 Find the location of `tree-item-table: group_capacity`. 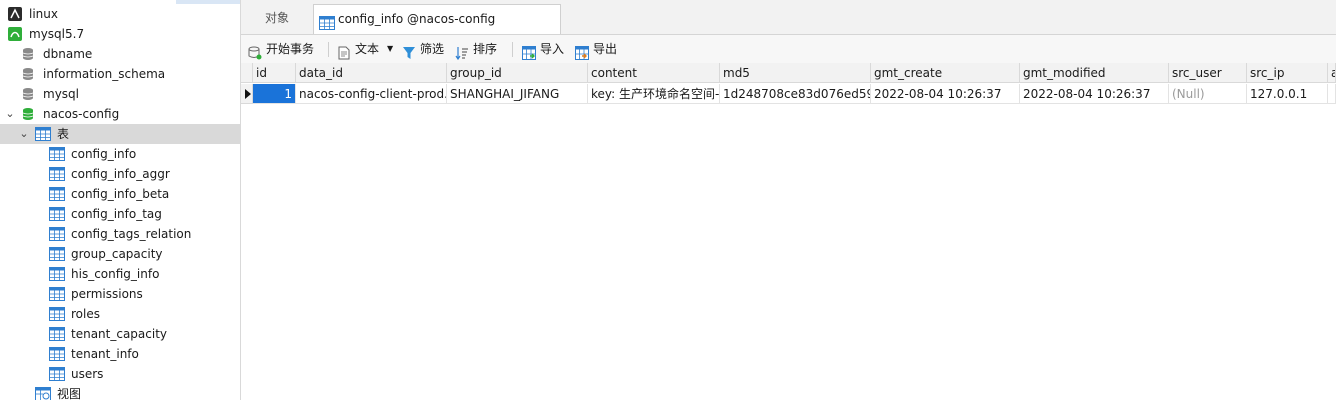

tree-item-table: group_capacity is located at coordinates (120, 254).